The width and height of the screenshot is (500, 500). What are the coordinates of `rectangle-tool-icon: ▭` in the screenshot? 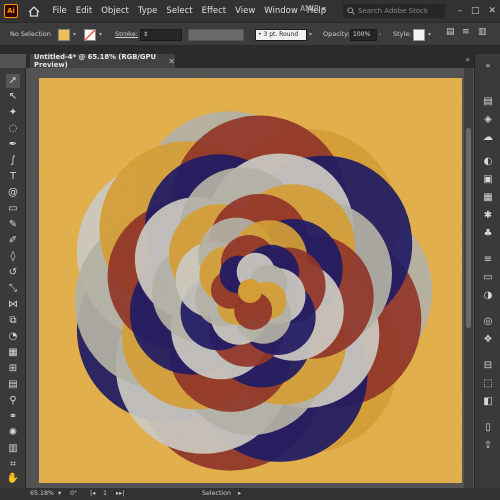 It's located at (13, 209).